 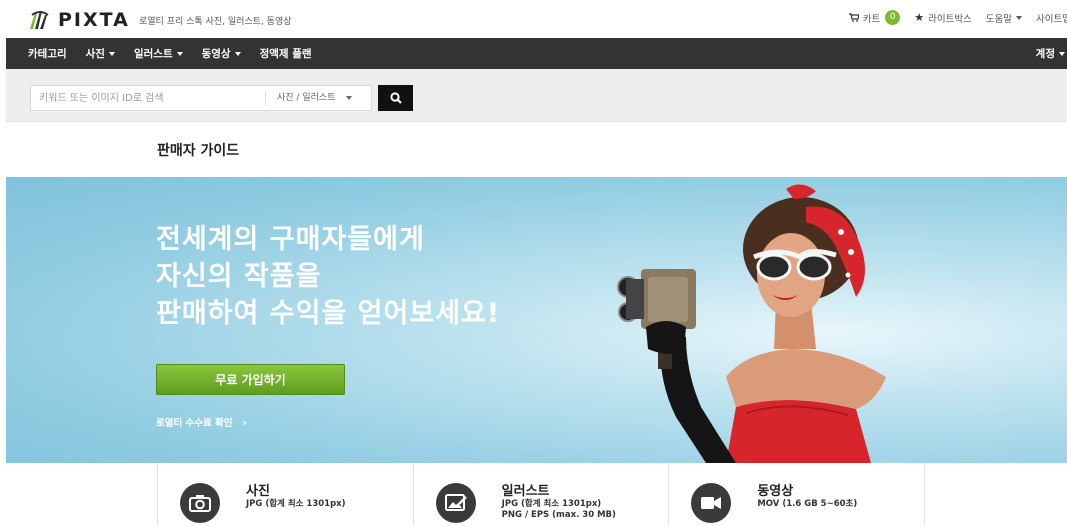 What do you see at coordinates (536, 95) in the screenshot?
I see `search-area: 사진 / 일러스트` at bounding box center [536, 95].